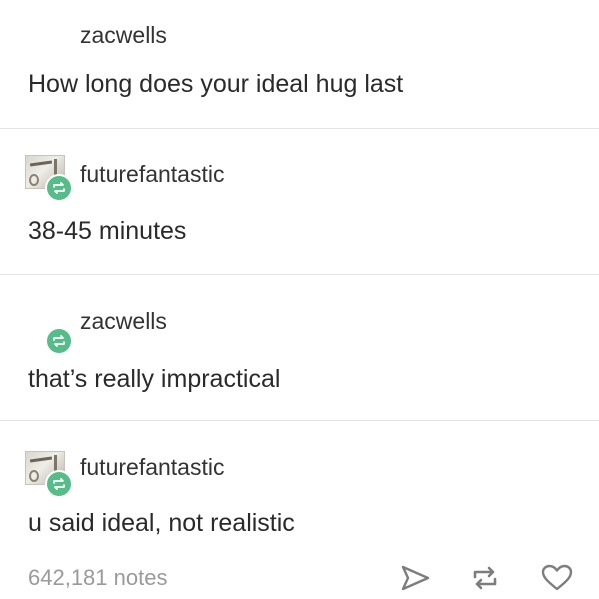 Image resolution: width=599 pixels, height=599 pixels. What do you see at coordinates (415, 578) in the screenshot?
I see `share-icon` at bounding box center [415, 578].